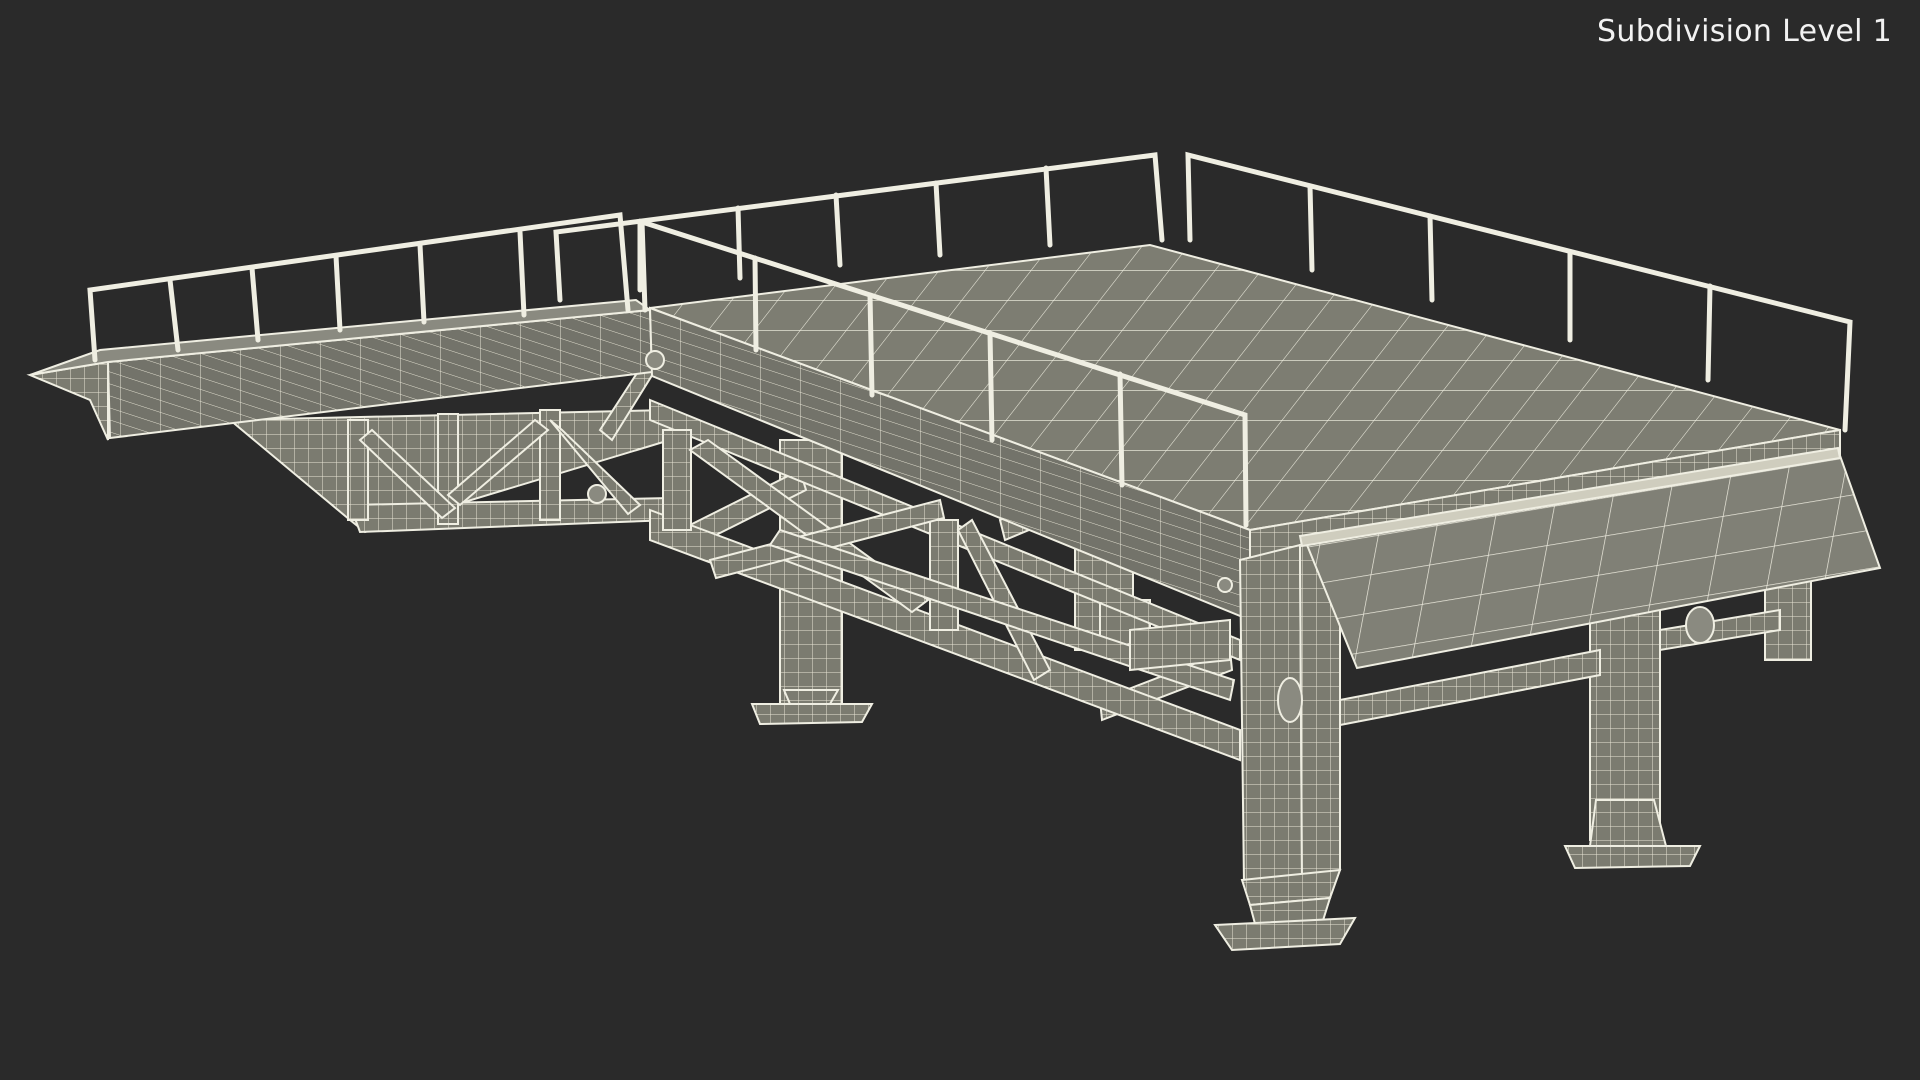  What do you see at coordinates (1744, 31) in the screenshot?
I see `subdivision-level-label: Subdivision Level 1` at bounding box center [1744, 31].